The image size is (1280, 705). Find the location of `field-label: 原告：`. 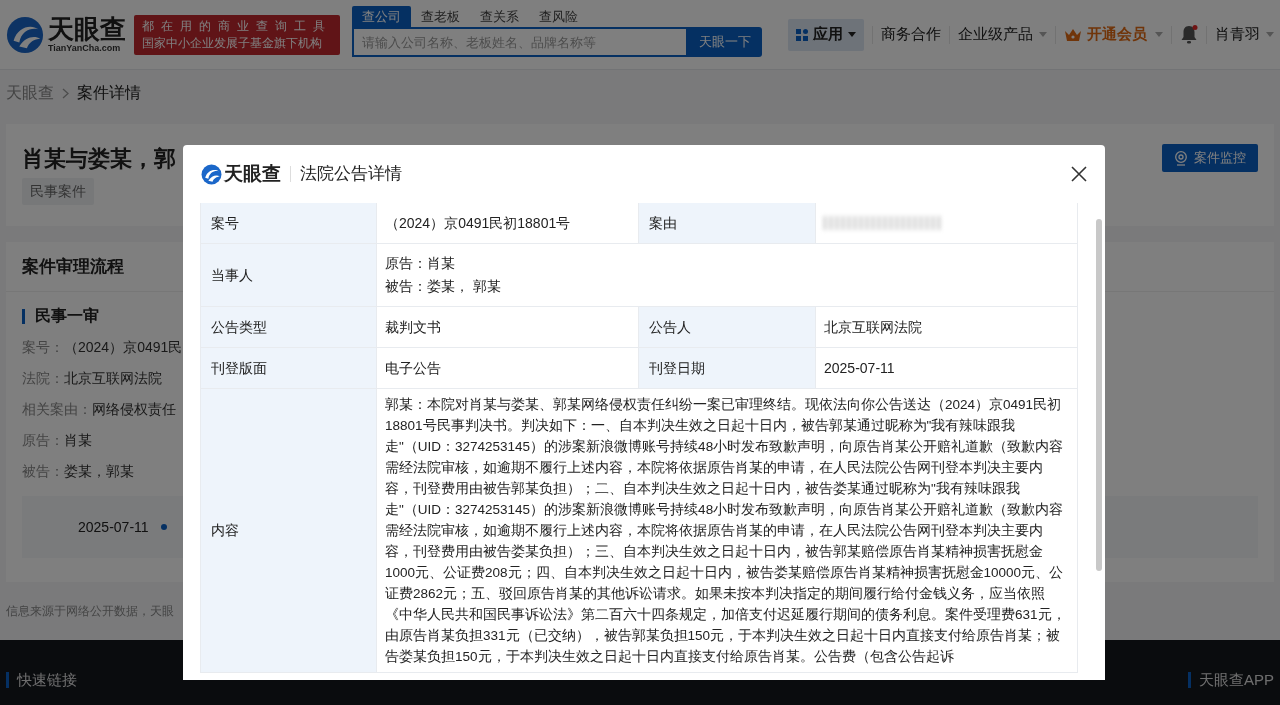

field-label: 原告： is located at coordinates (43, 440).